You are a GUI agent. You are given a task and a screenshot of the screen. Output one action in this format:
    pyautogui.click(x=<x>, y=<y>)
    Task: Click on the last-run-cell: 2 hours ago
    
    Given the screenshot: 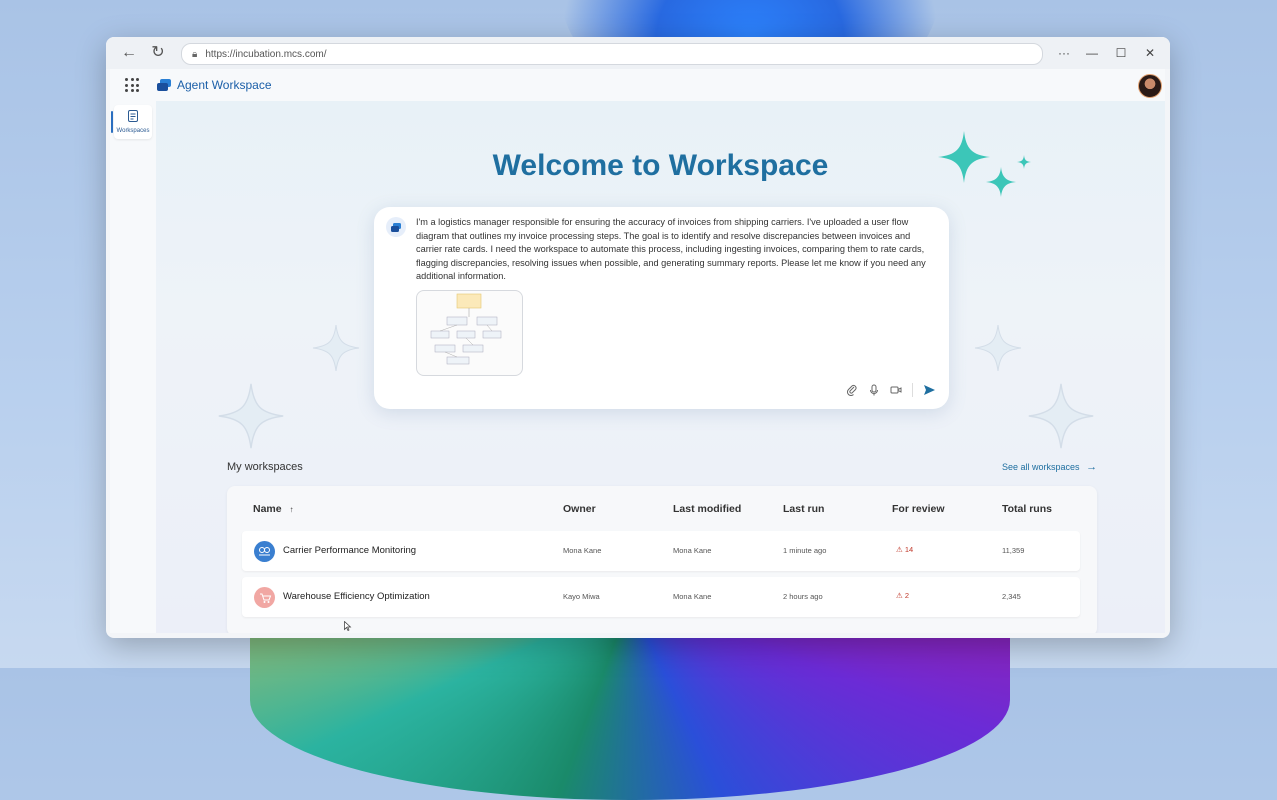 What is the action you would take?
    pyautogui.click(x=803, y=596)
    